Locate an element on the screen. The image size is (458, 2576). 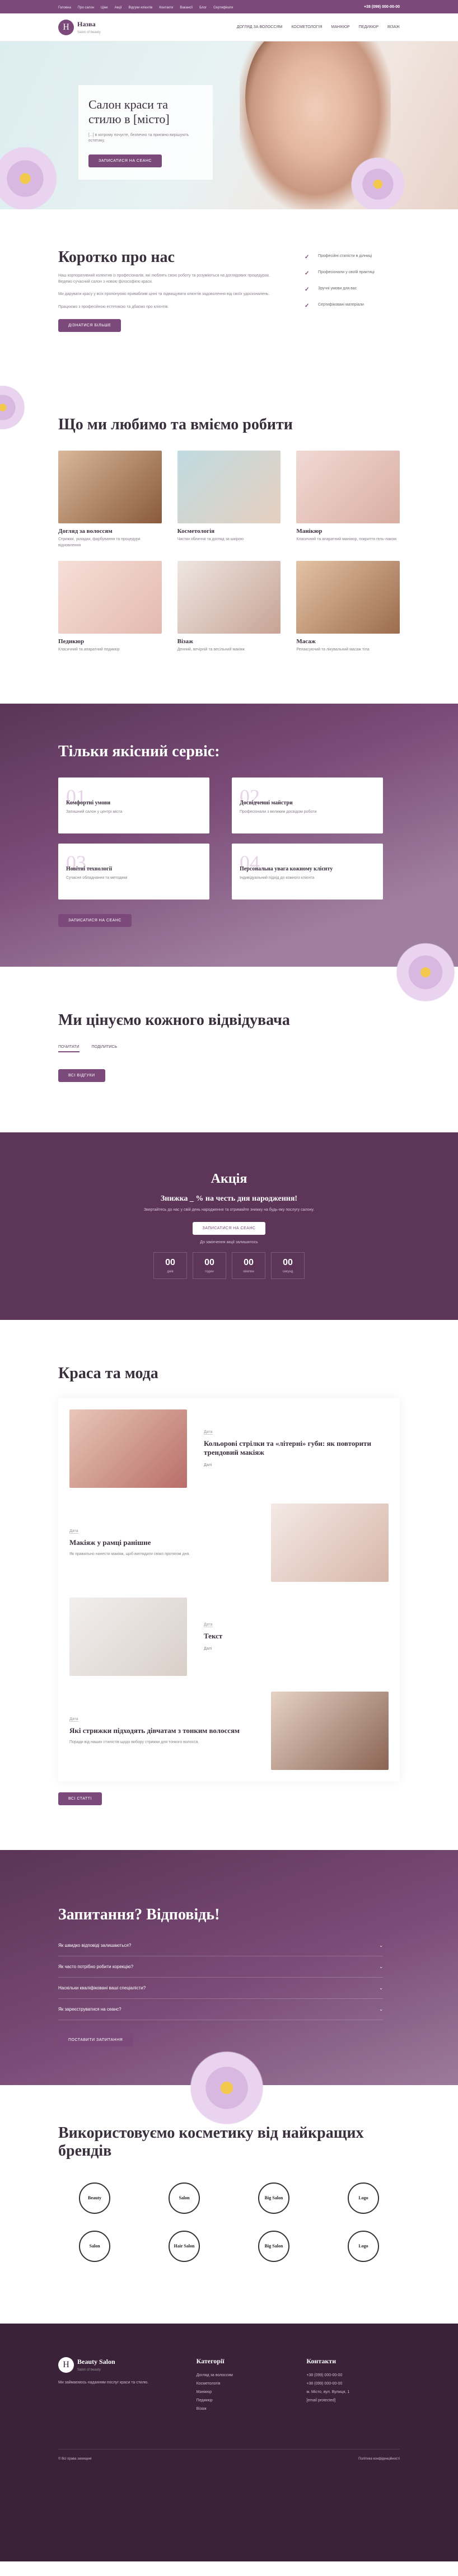
tab-share: Поділитись is located at coordinates (105, 1048).